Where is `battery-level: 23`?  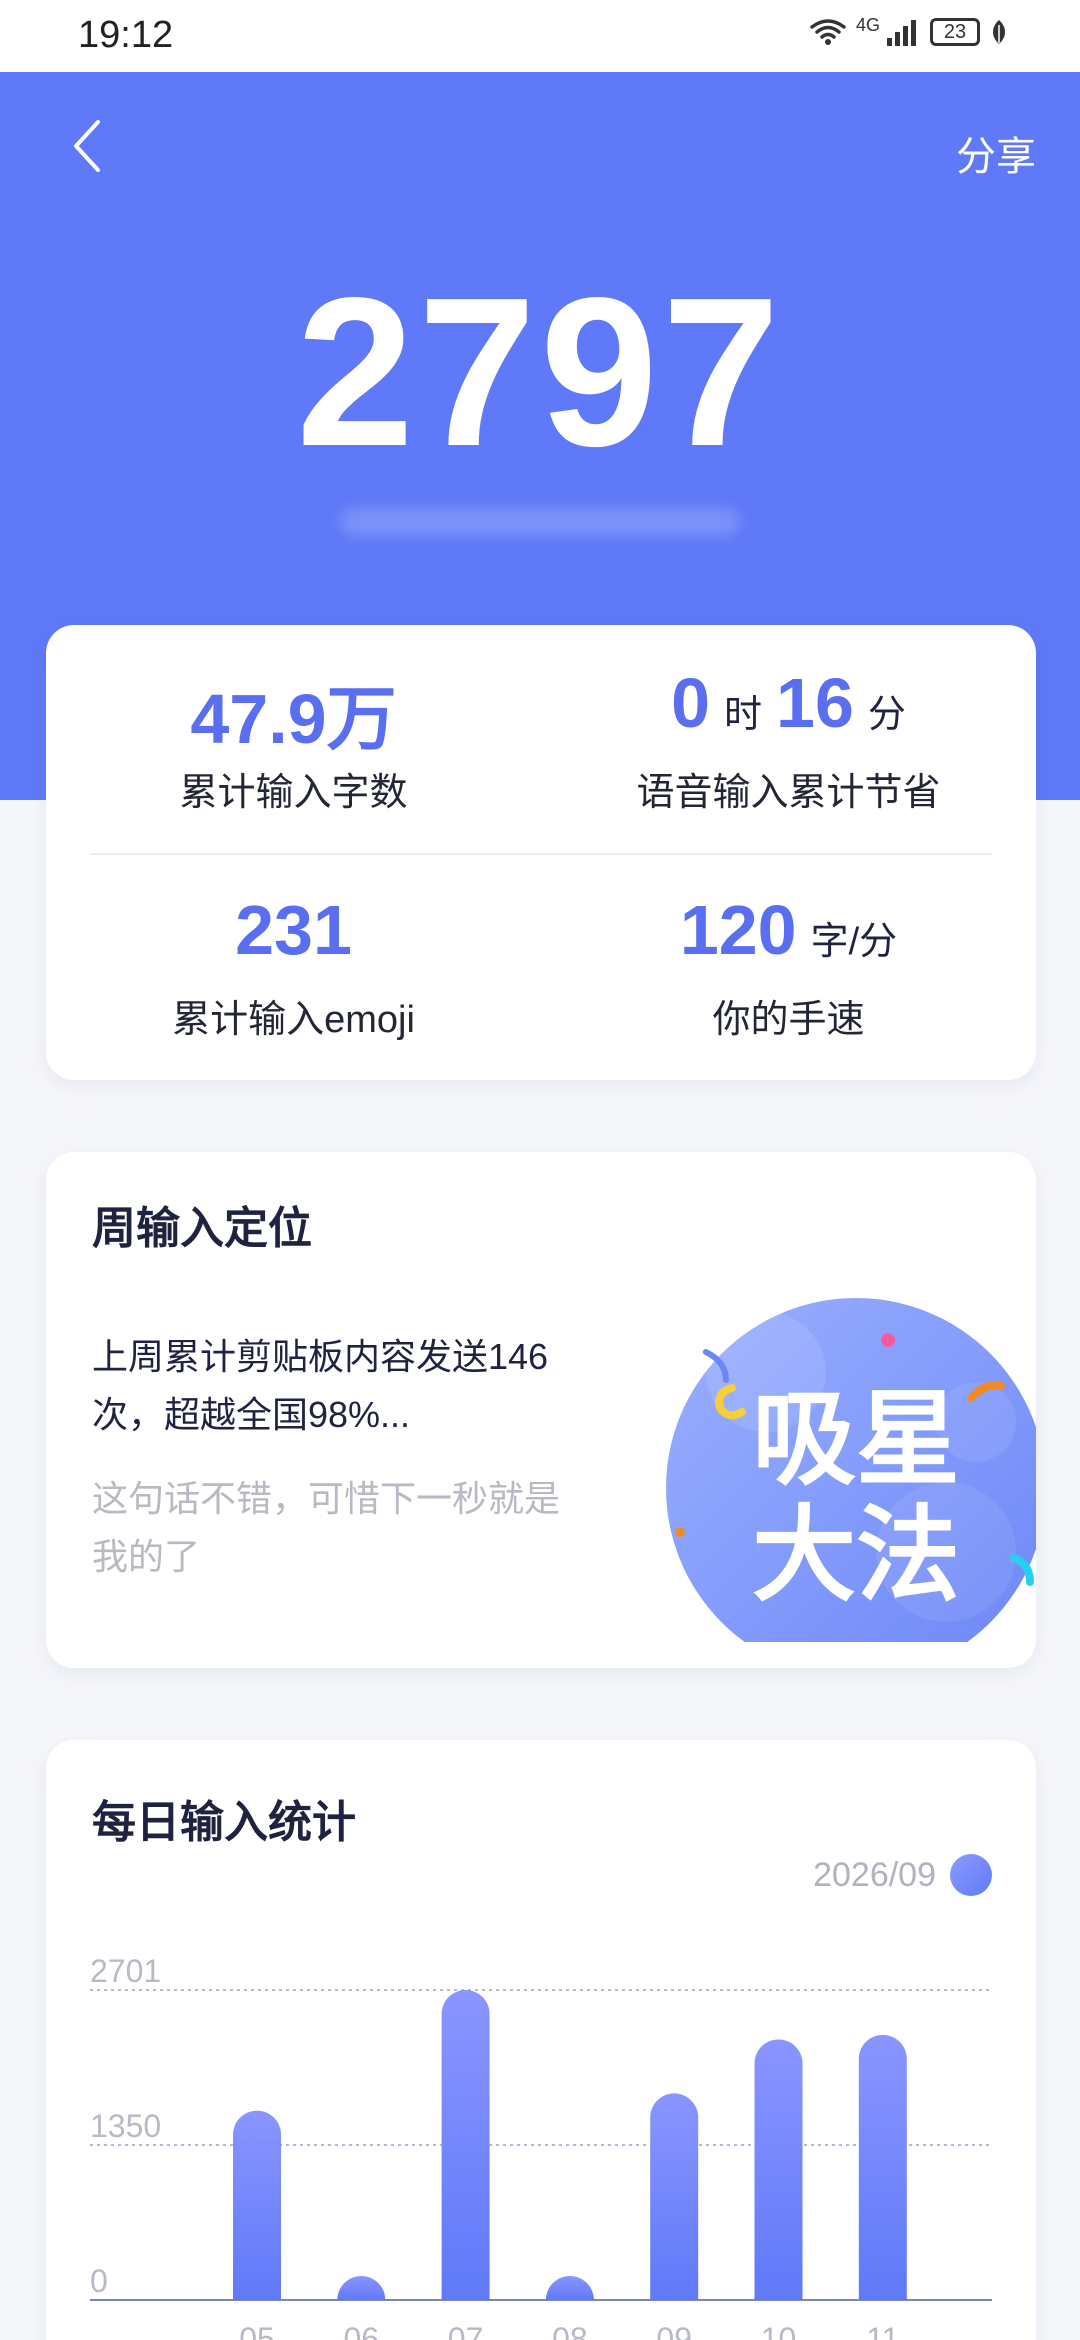 battery-level: 23 is located at coordinates (955, 32).